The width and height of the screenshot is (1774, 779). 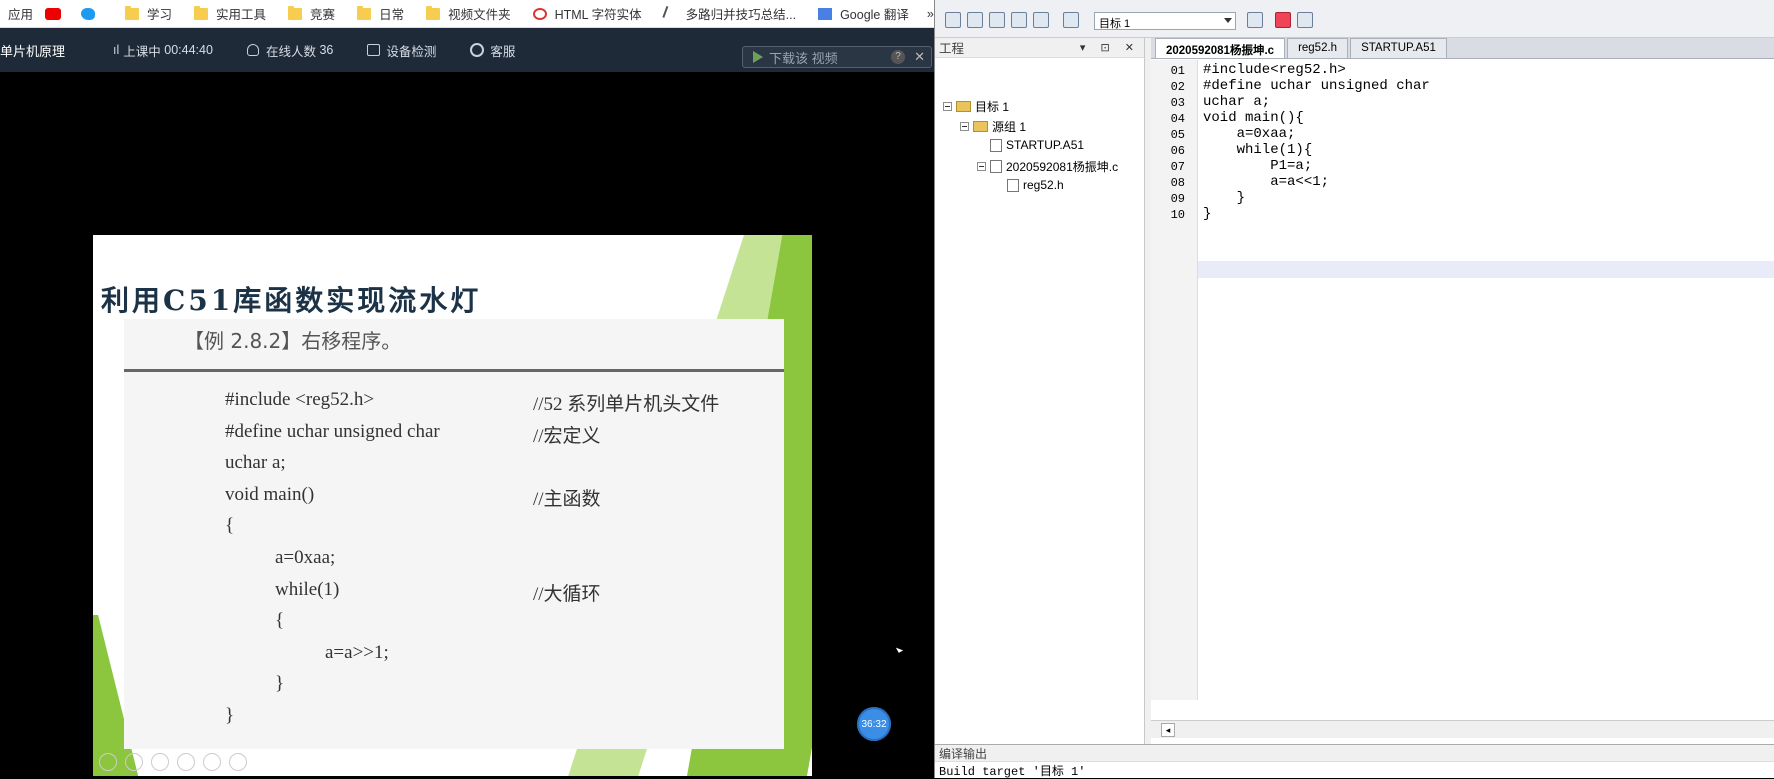 What do you see at coordinates (293, 341) in the screenshot?
I see `example-heading: 【例 2.8.2】右移程序。` at bounding box center [293, 341].